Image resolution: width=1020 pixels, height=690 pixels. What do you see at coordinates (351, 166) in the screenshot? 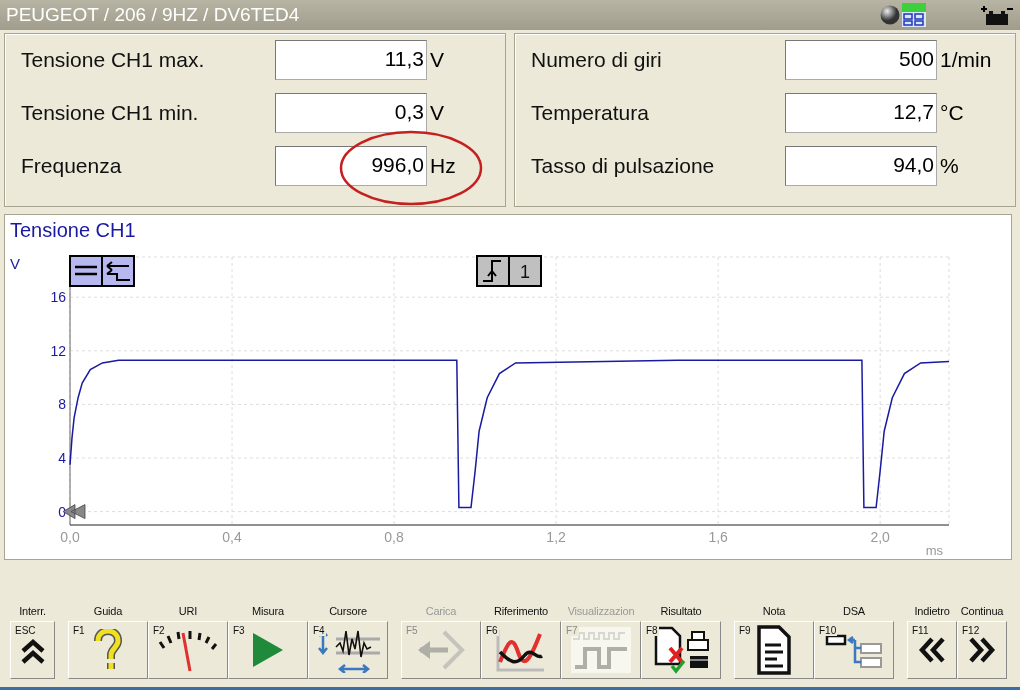
I see `value-field: 996,0` at bounding box center [351, 166].